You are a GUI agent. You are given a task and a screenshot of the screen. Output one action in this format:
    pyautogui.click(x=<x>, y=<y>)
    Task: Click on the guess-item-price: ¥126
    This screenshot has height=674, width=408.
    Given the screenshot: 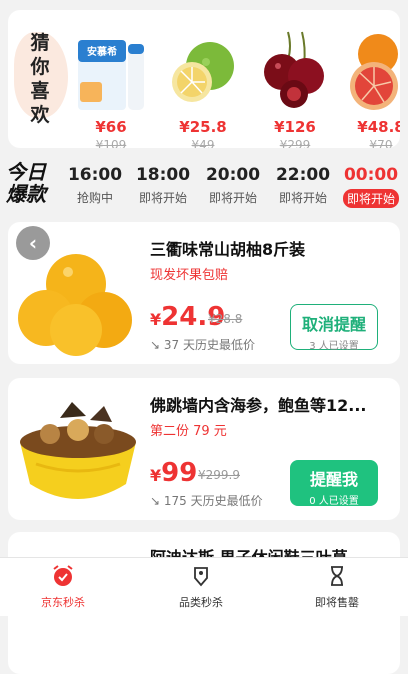 What is the action you would take?
    pyautogui.click(x=295, y=127)
    